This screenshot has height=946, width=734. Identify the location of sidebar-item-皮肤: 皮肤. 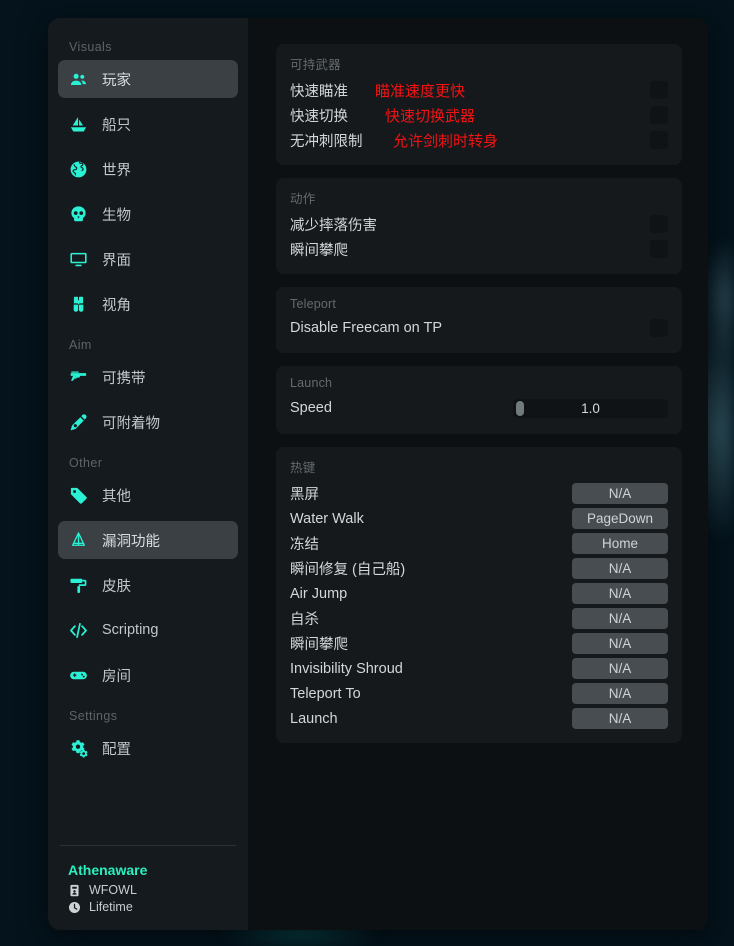
(148, 585).